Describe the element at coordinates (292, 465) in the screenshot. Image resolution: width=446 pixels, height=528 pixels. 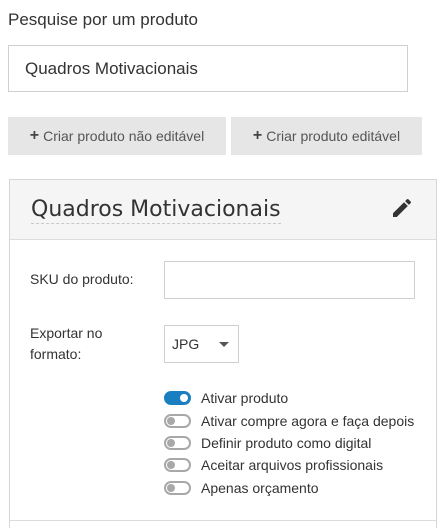
I see `toggle-label: Aceitar arquivos profissionais` at that location.